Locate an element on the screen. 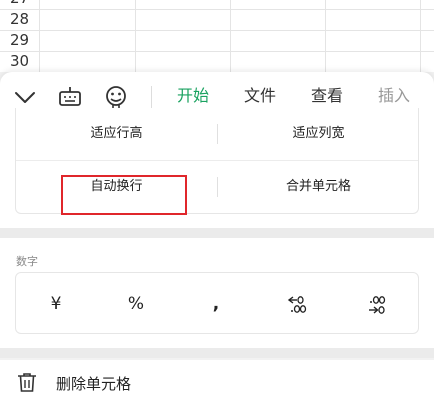 This screenshot has width=434, height=404. toolbar-separator is located at coordinates (151, 98).